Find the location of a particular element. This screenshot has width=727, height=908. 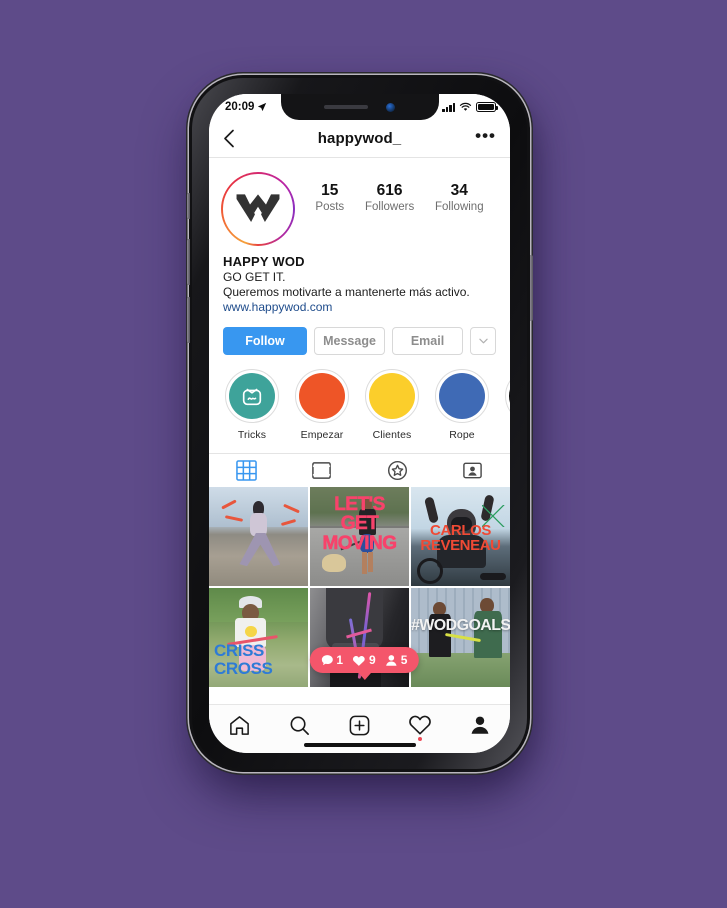

tagged-user-icon is located at coordinates (472, 470).